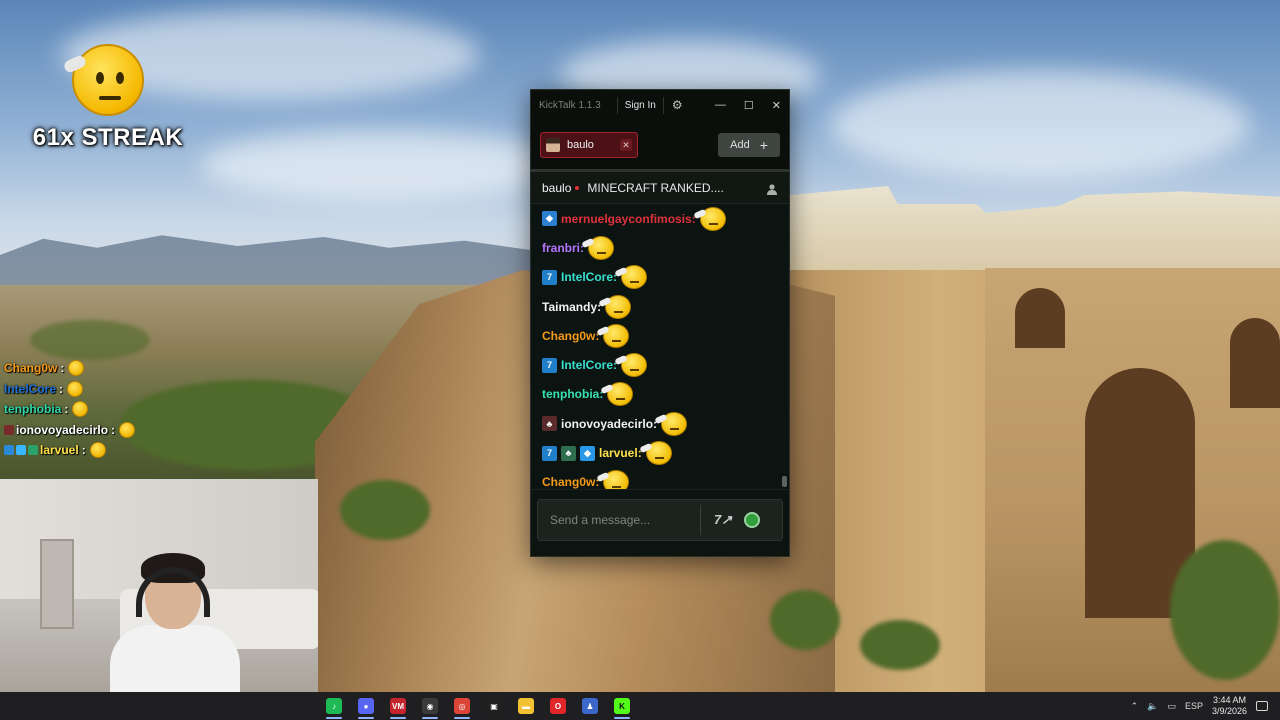  I want to click on add-channel-button: Add +, so click(749, 144).